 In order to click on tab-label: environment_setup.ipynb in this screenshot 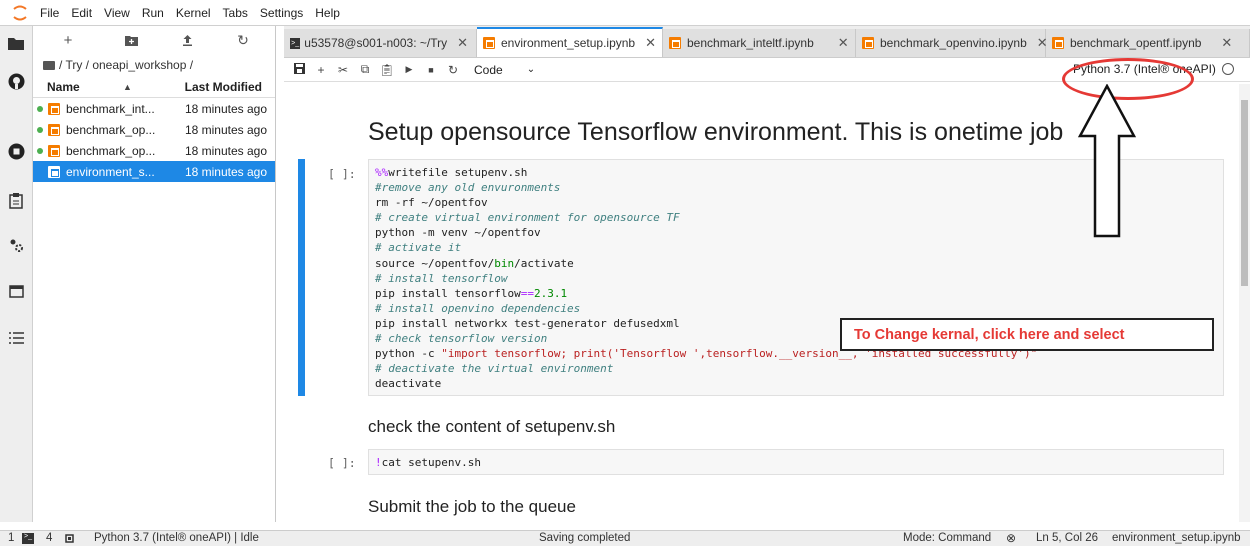, I will do `click(568, 43)`.